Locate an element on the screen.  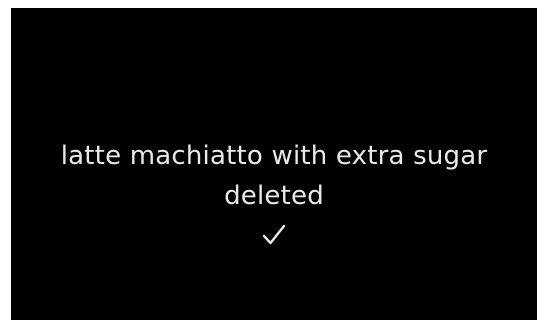
status-text: deleted is located at coordinates (274, 196).